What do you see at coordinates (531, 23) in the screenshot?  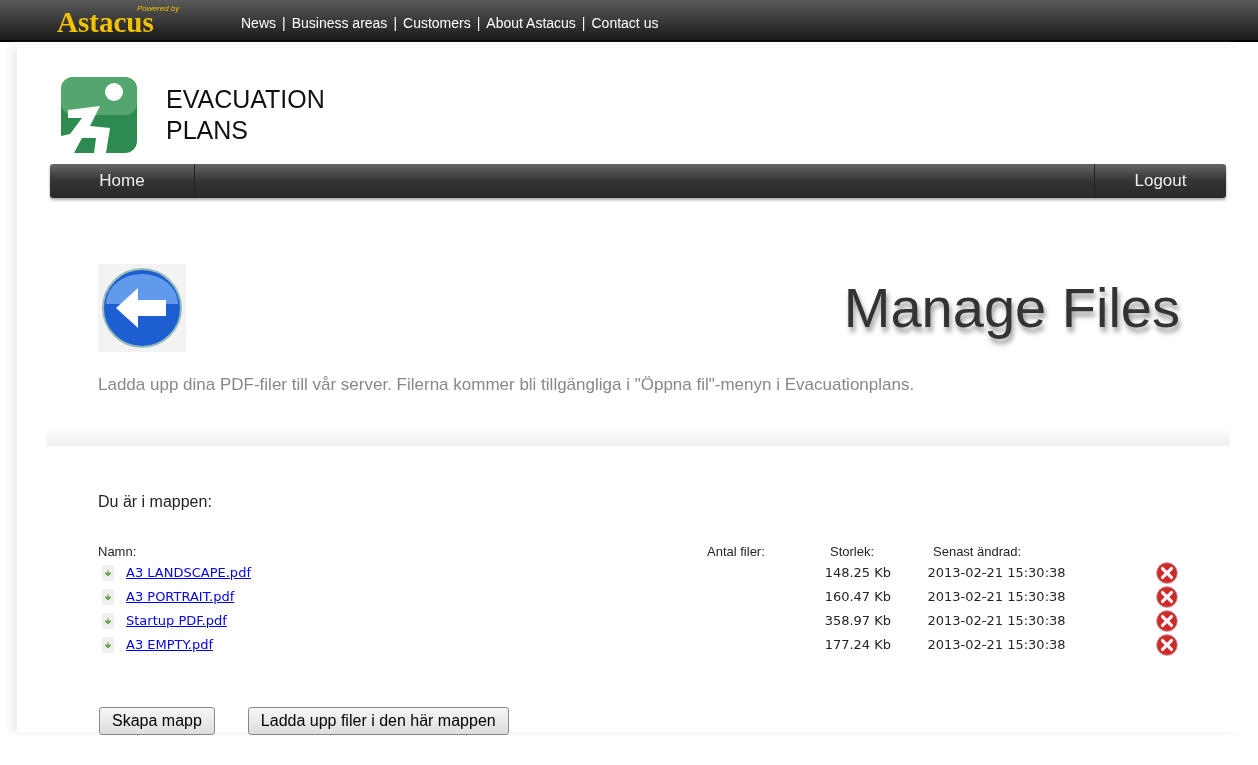 I see `nav-link: About Astacus` at bounding box center [531, 23].